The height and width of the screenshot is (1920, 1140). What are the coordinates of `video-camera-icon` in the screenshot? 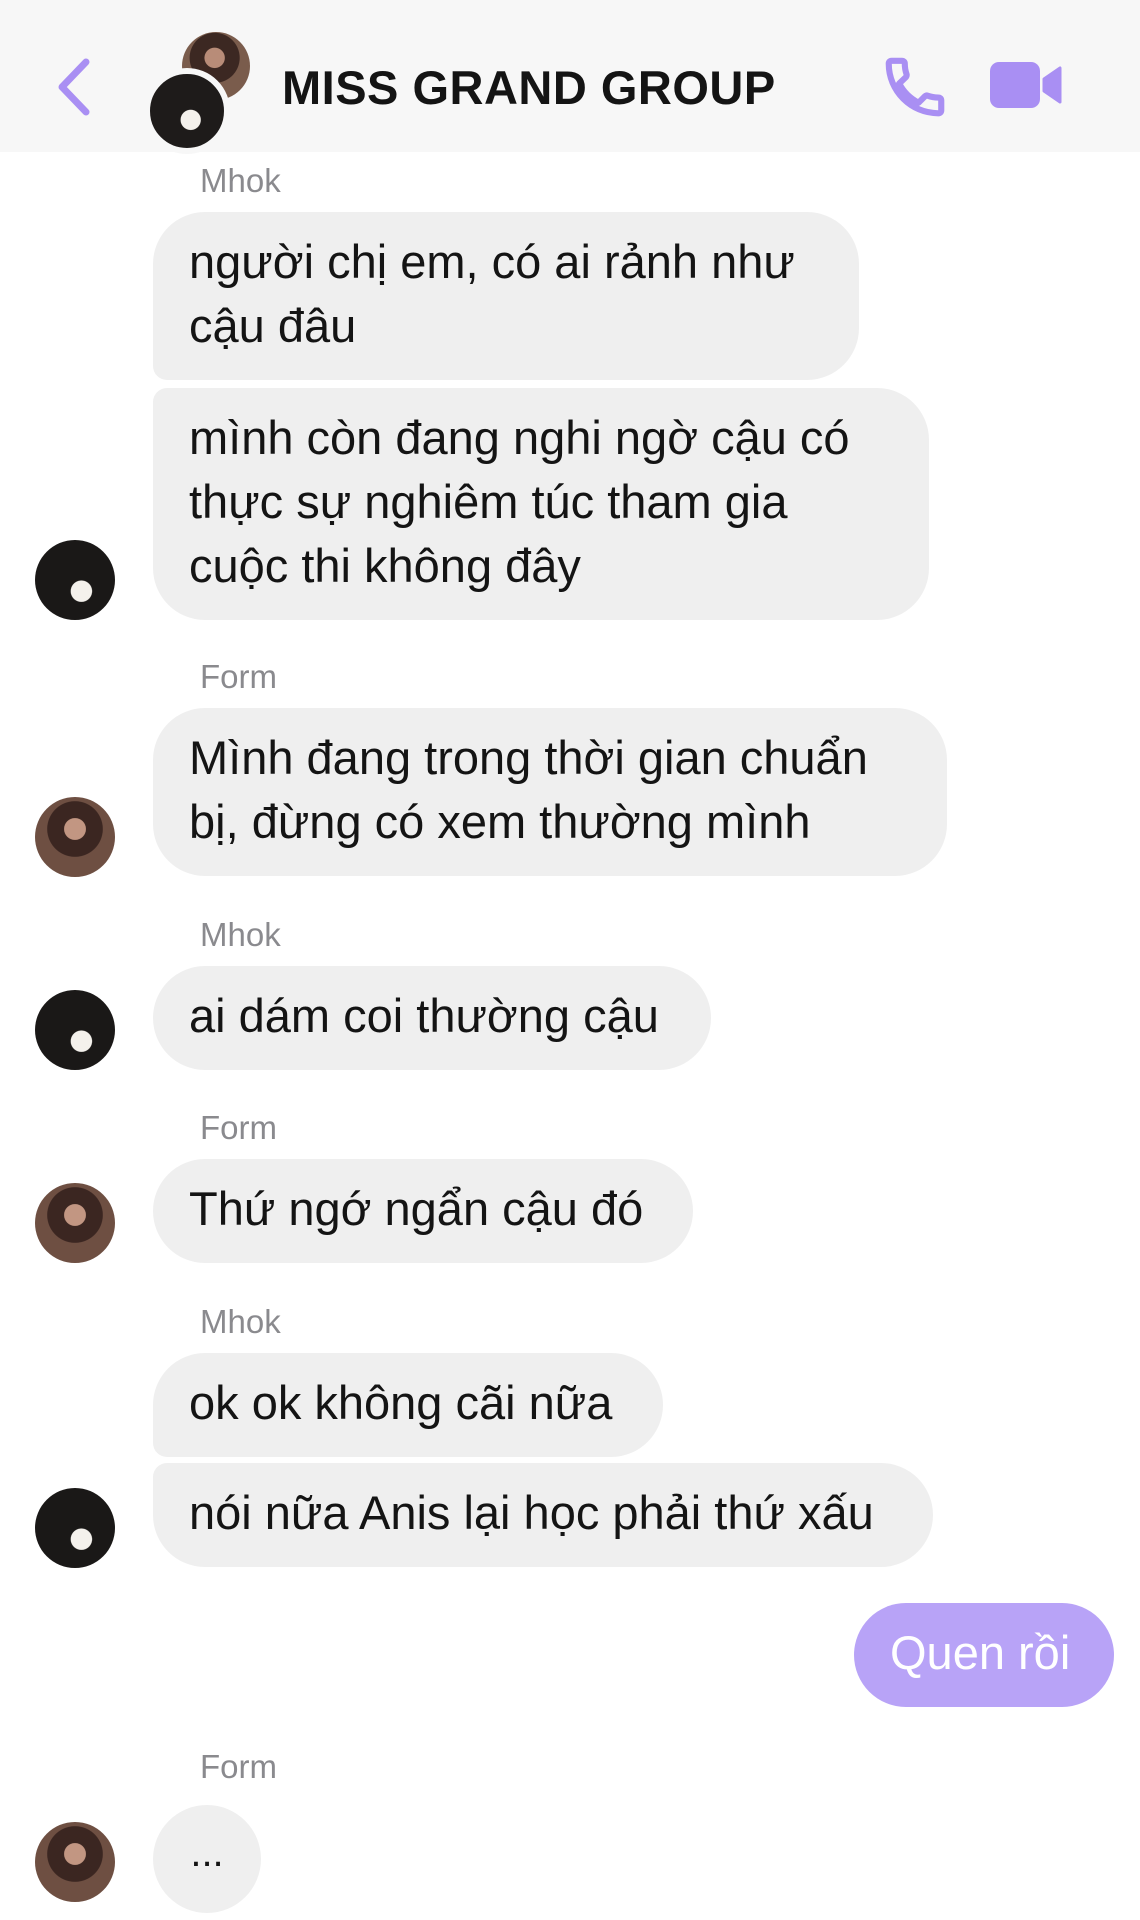 It's located at (1026, 85).